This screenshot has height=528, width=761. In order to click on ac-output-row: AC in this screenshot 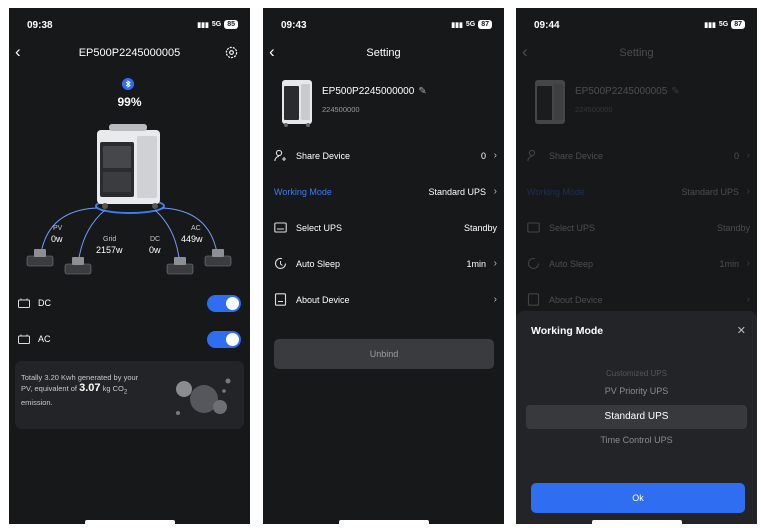, I will do `click(129, 339)`.